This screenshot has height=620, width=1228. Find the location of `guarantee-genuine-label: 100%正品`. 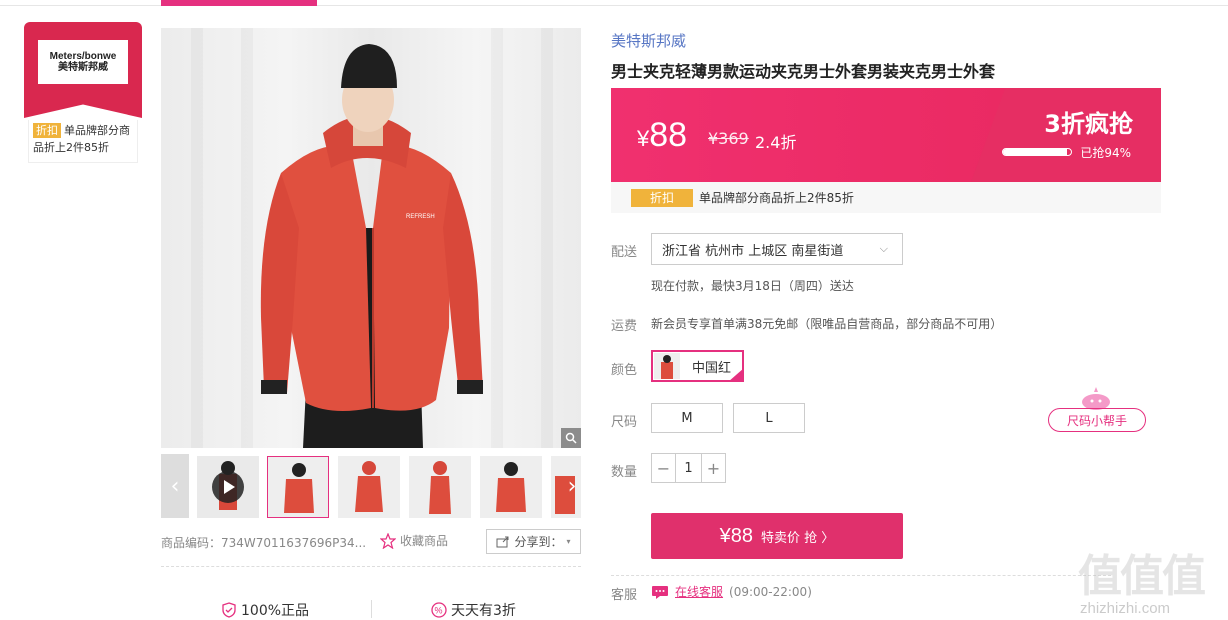

guarantee-genuine-label: 100%正品 is located at coordinates (275, 611).